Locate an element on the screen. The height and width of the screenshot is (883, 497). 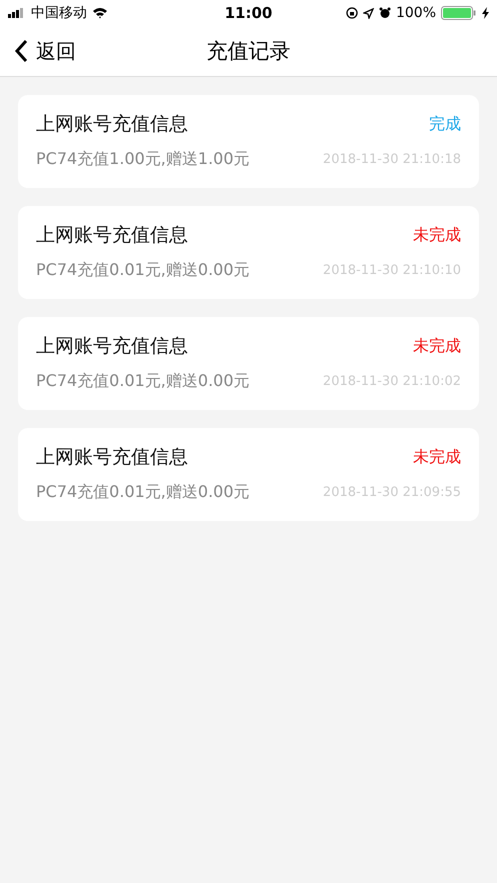
back-button: 返回 is located at coordinates (38, 51).